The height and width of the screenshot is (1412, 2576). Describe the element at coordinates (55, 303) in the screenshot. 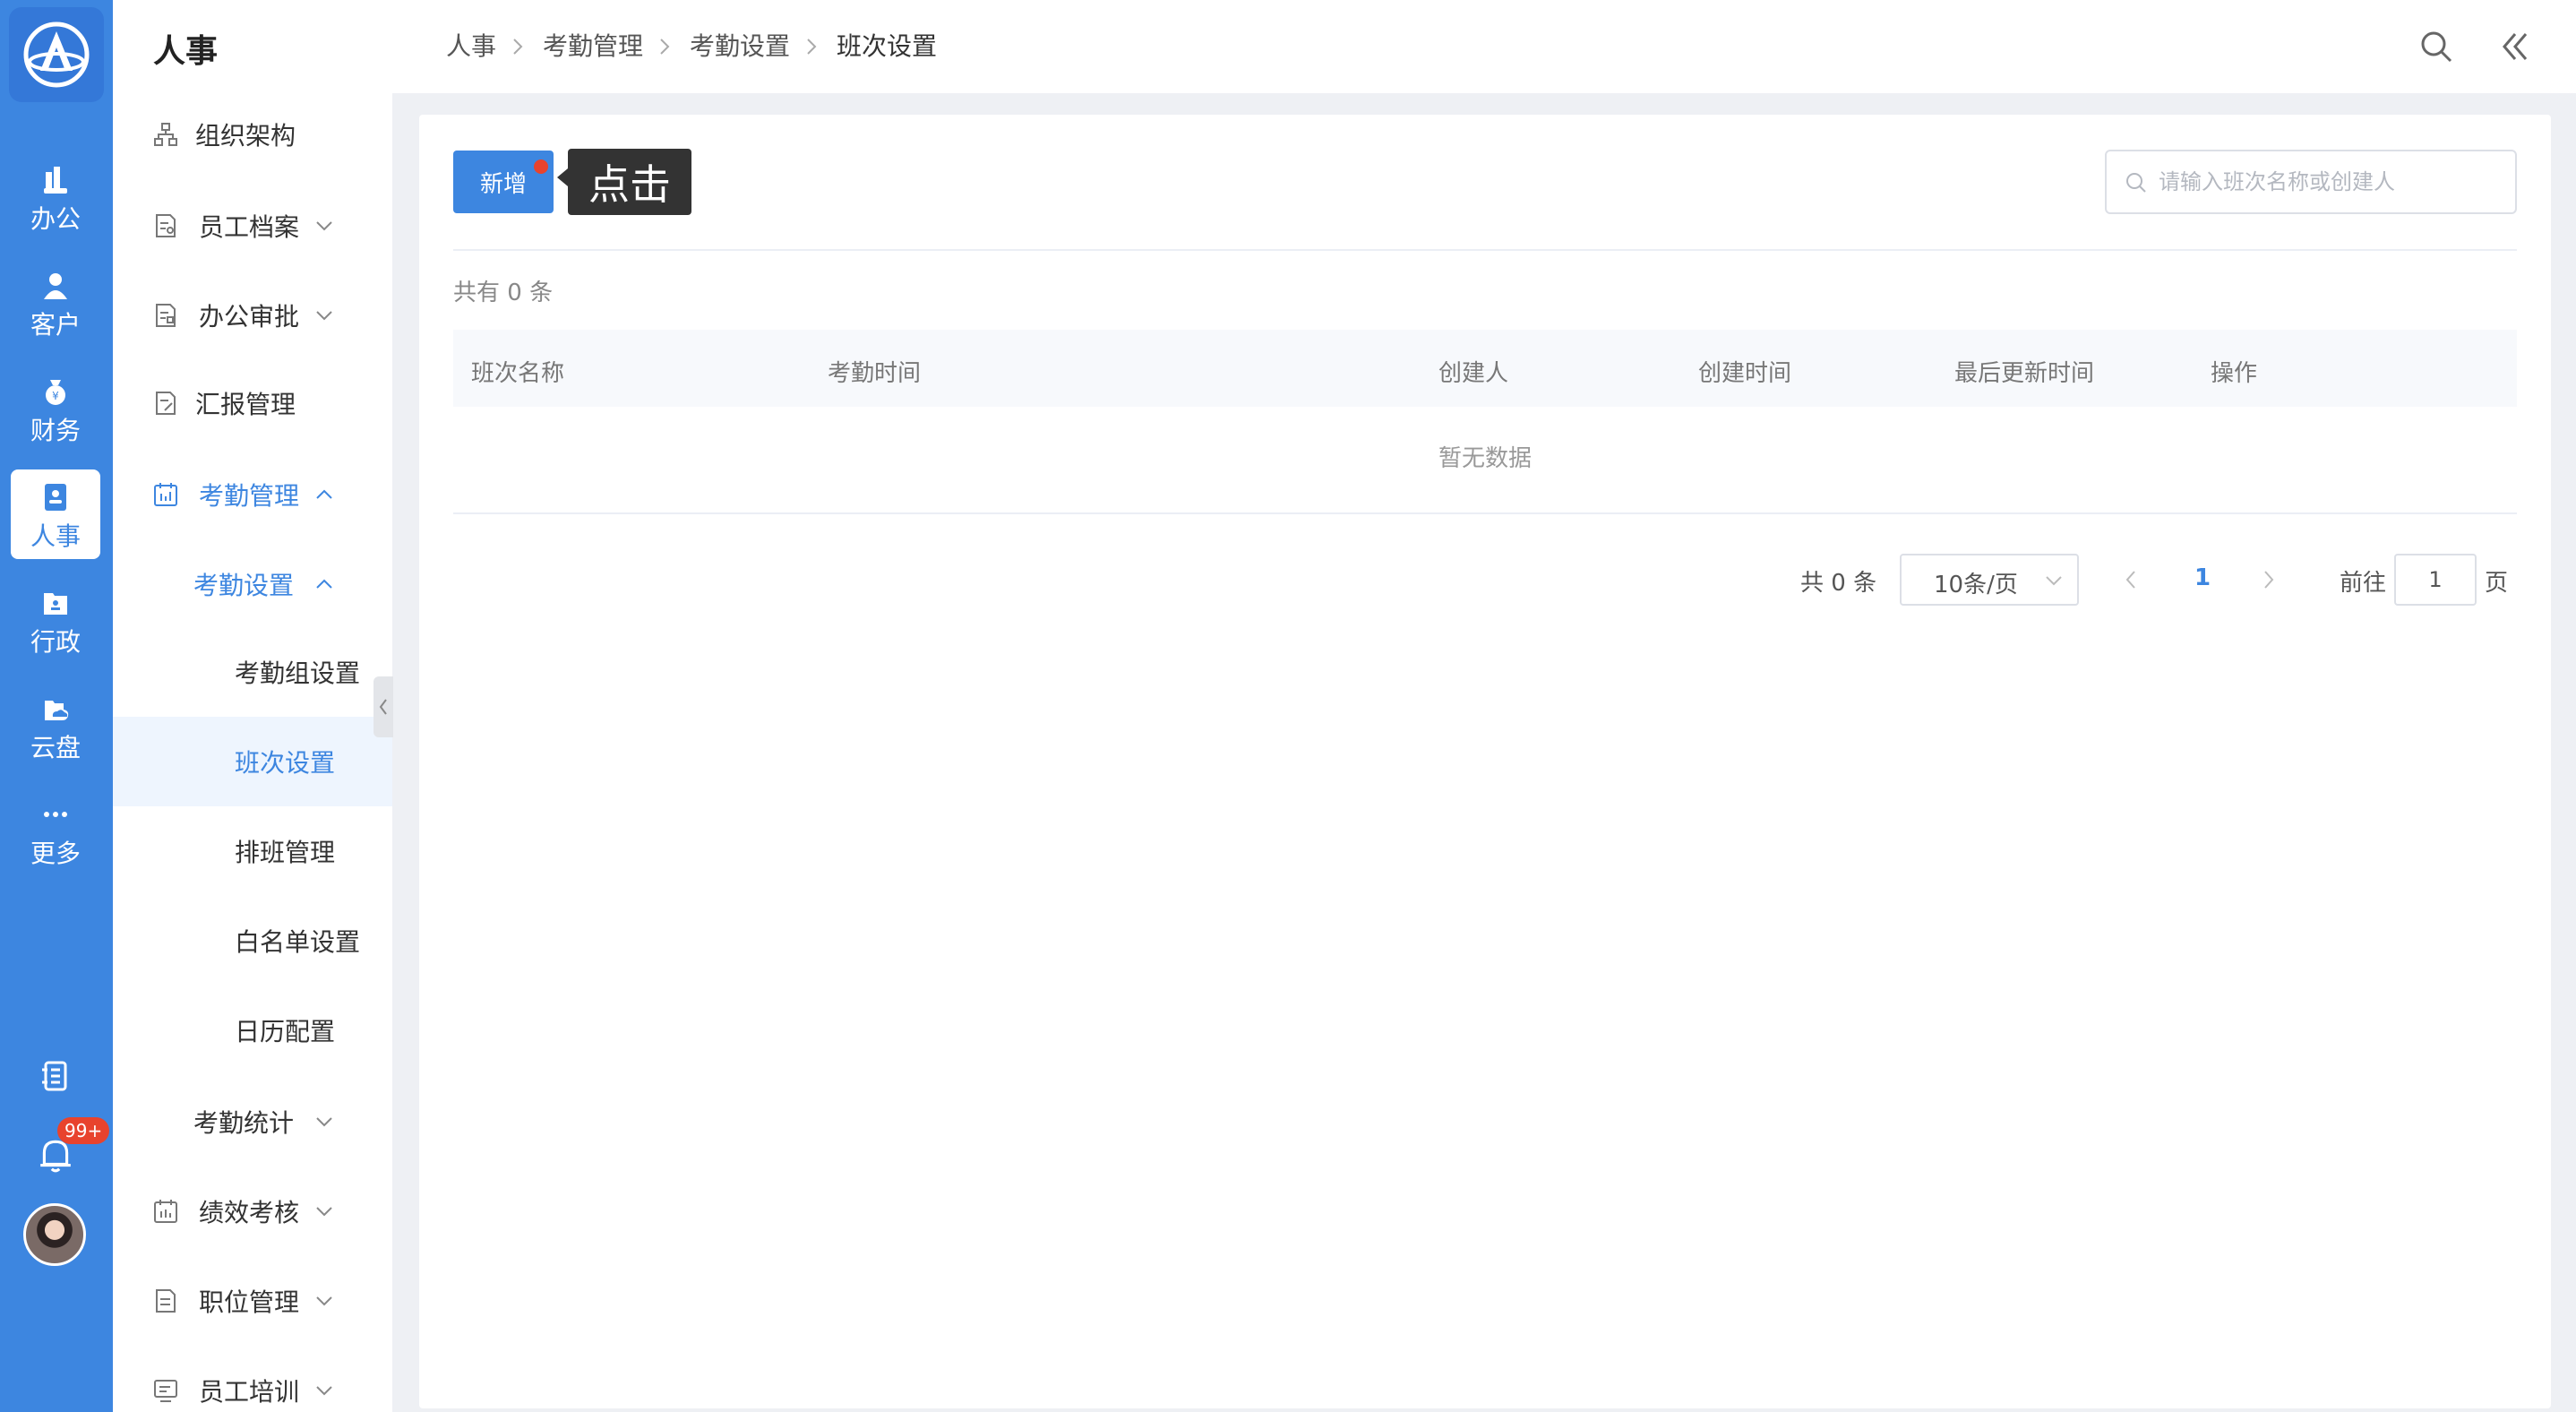

I see `rail-item-customer: 客户` at that location.